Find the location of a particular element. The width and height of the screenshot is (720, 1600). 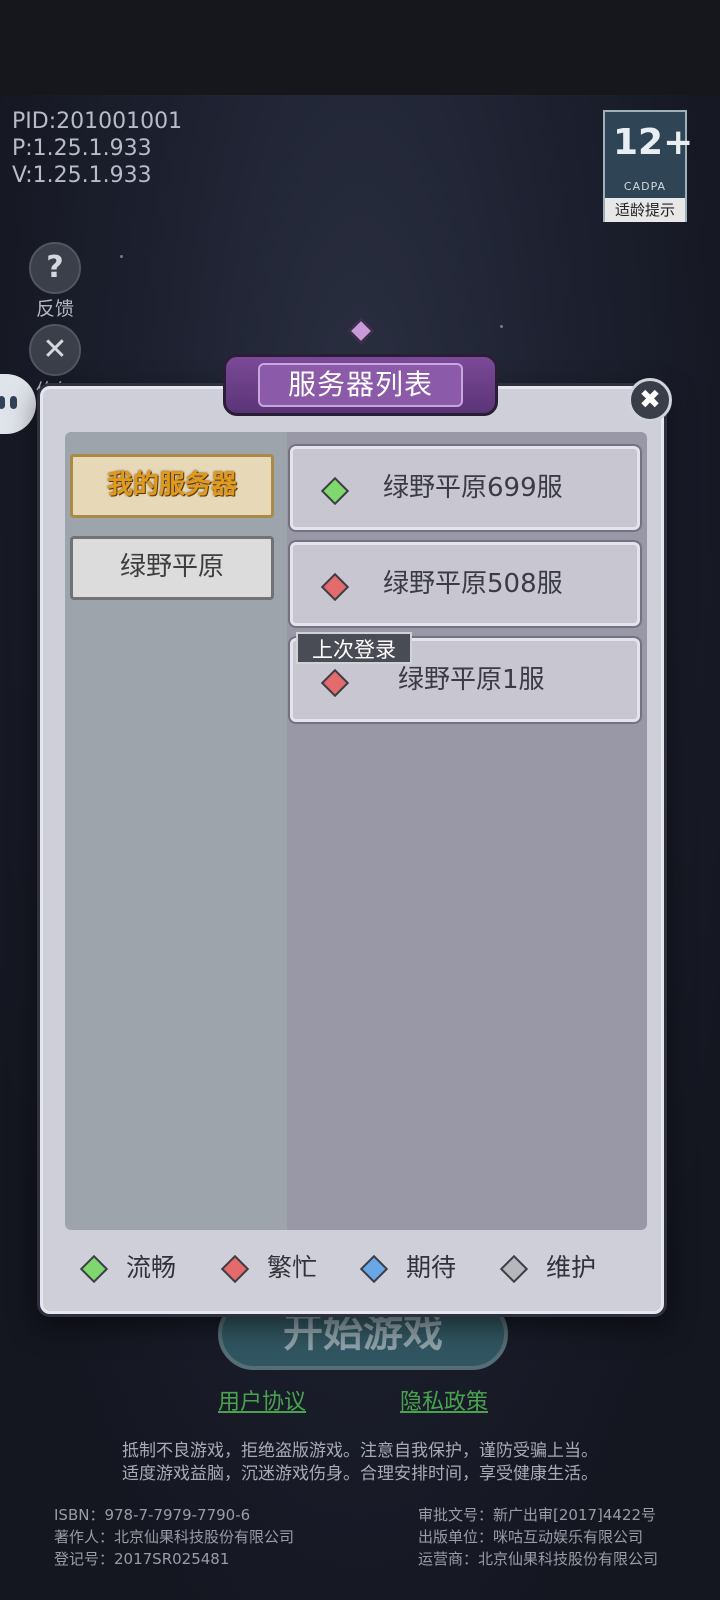

legend-expected: 期待 is located at coordinates (408, 1268).